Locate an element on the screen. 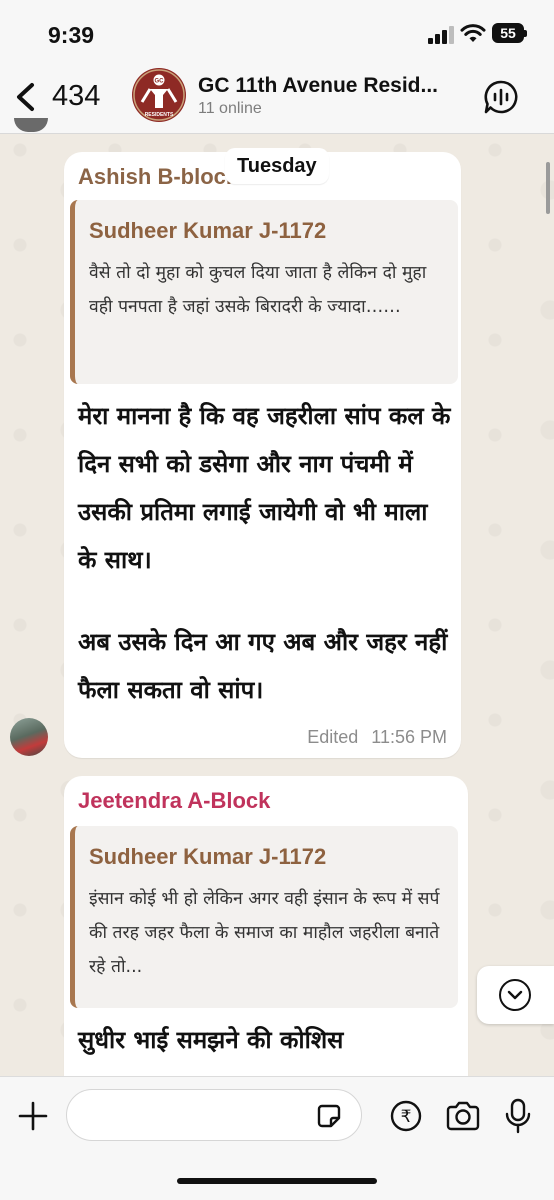 The width and height of the screenshot is (554, 1200). rupee-payment-icon: ₹ is located at coordinates (406, 1116).